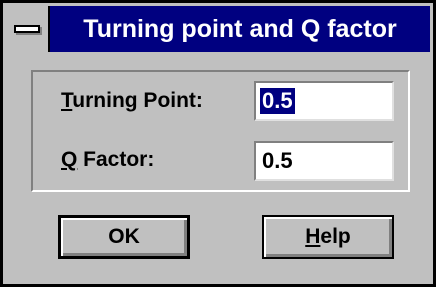  I want to click on help-button: Help, so click(328, 237).